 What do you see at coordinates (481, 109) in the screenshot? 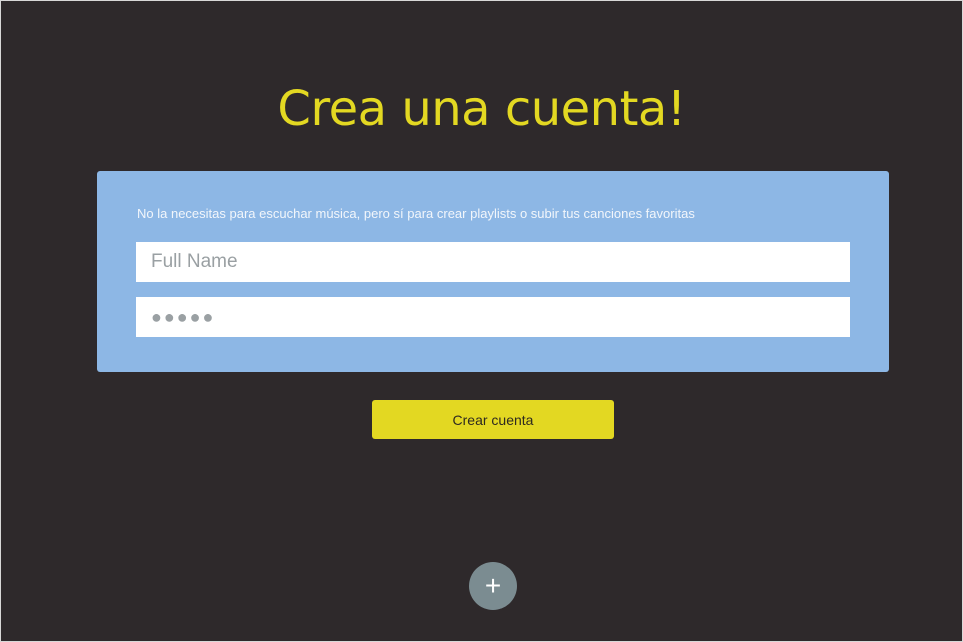
I see `page-title: Crea una cuenta!` at bounding box center [481, 109].